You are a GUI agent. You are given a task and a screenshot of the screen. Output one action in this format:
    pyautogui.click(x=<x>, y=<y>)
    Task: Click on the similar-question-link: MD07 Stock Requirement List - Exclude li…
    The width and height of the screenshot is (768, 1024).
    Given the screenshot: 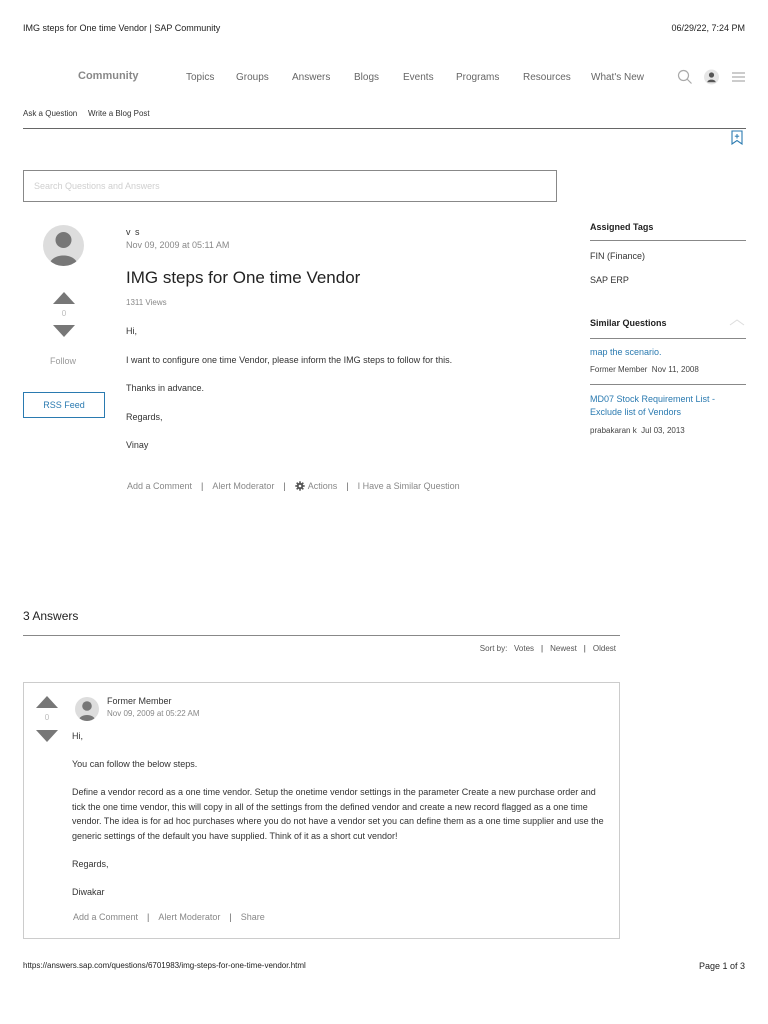 What is the action you would take?
    pyautogui.click(x=665, y=406)
    